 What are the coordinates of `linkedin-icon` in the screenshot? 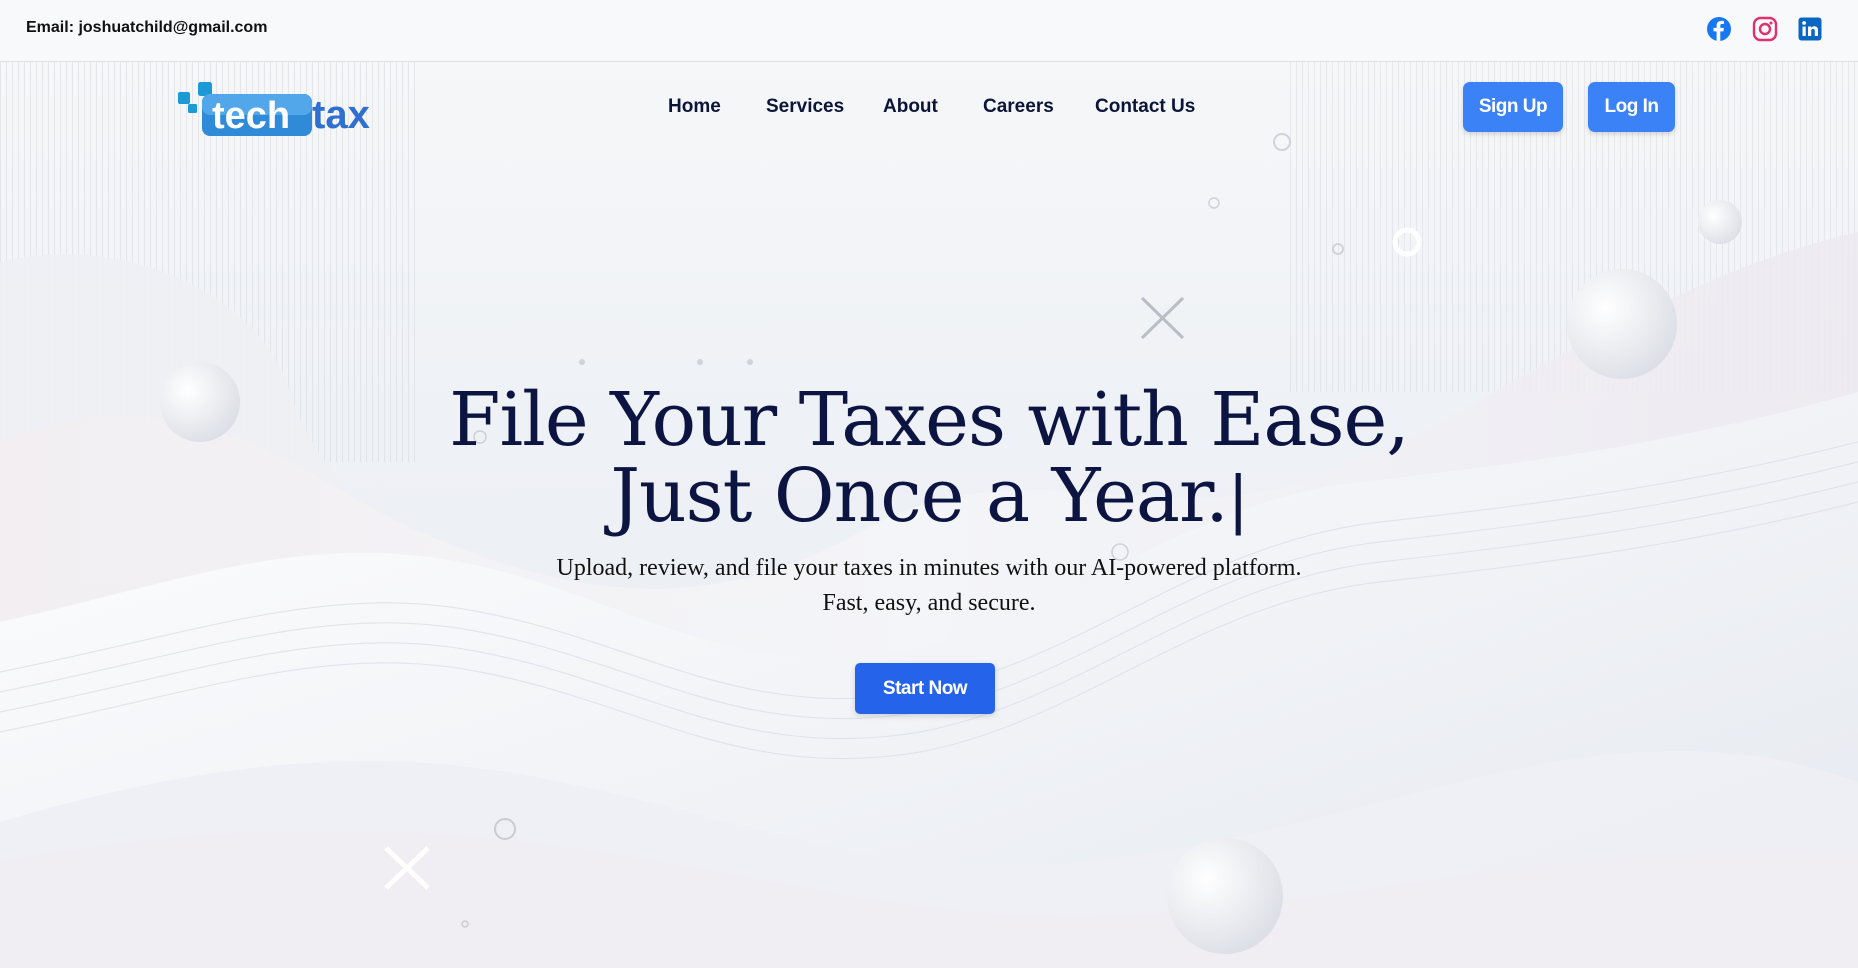 It's located at (1810, 29).